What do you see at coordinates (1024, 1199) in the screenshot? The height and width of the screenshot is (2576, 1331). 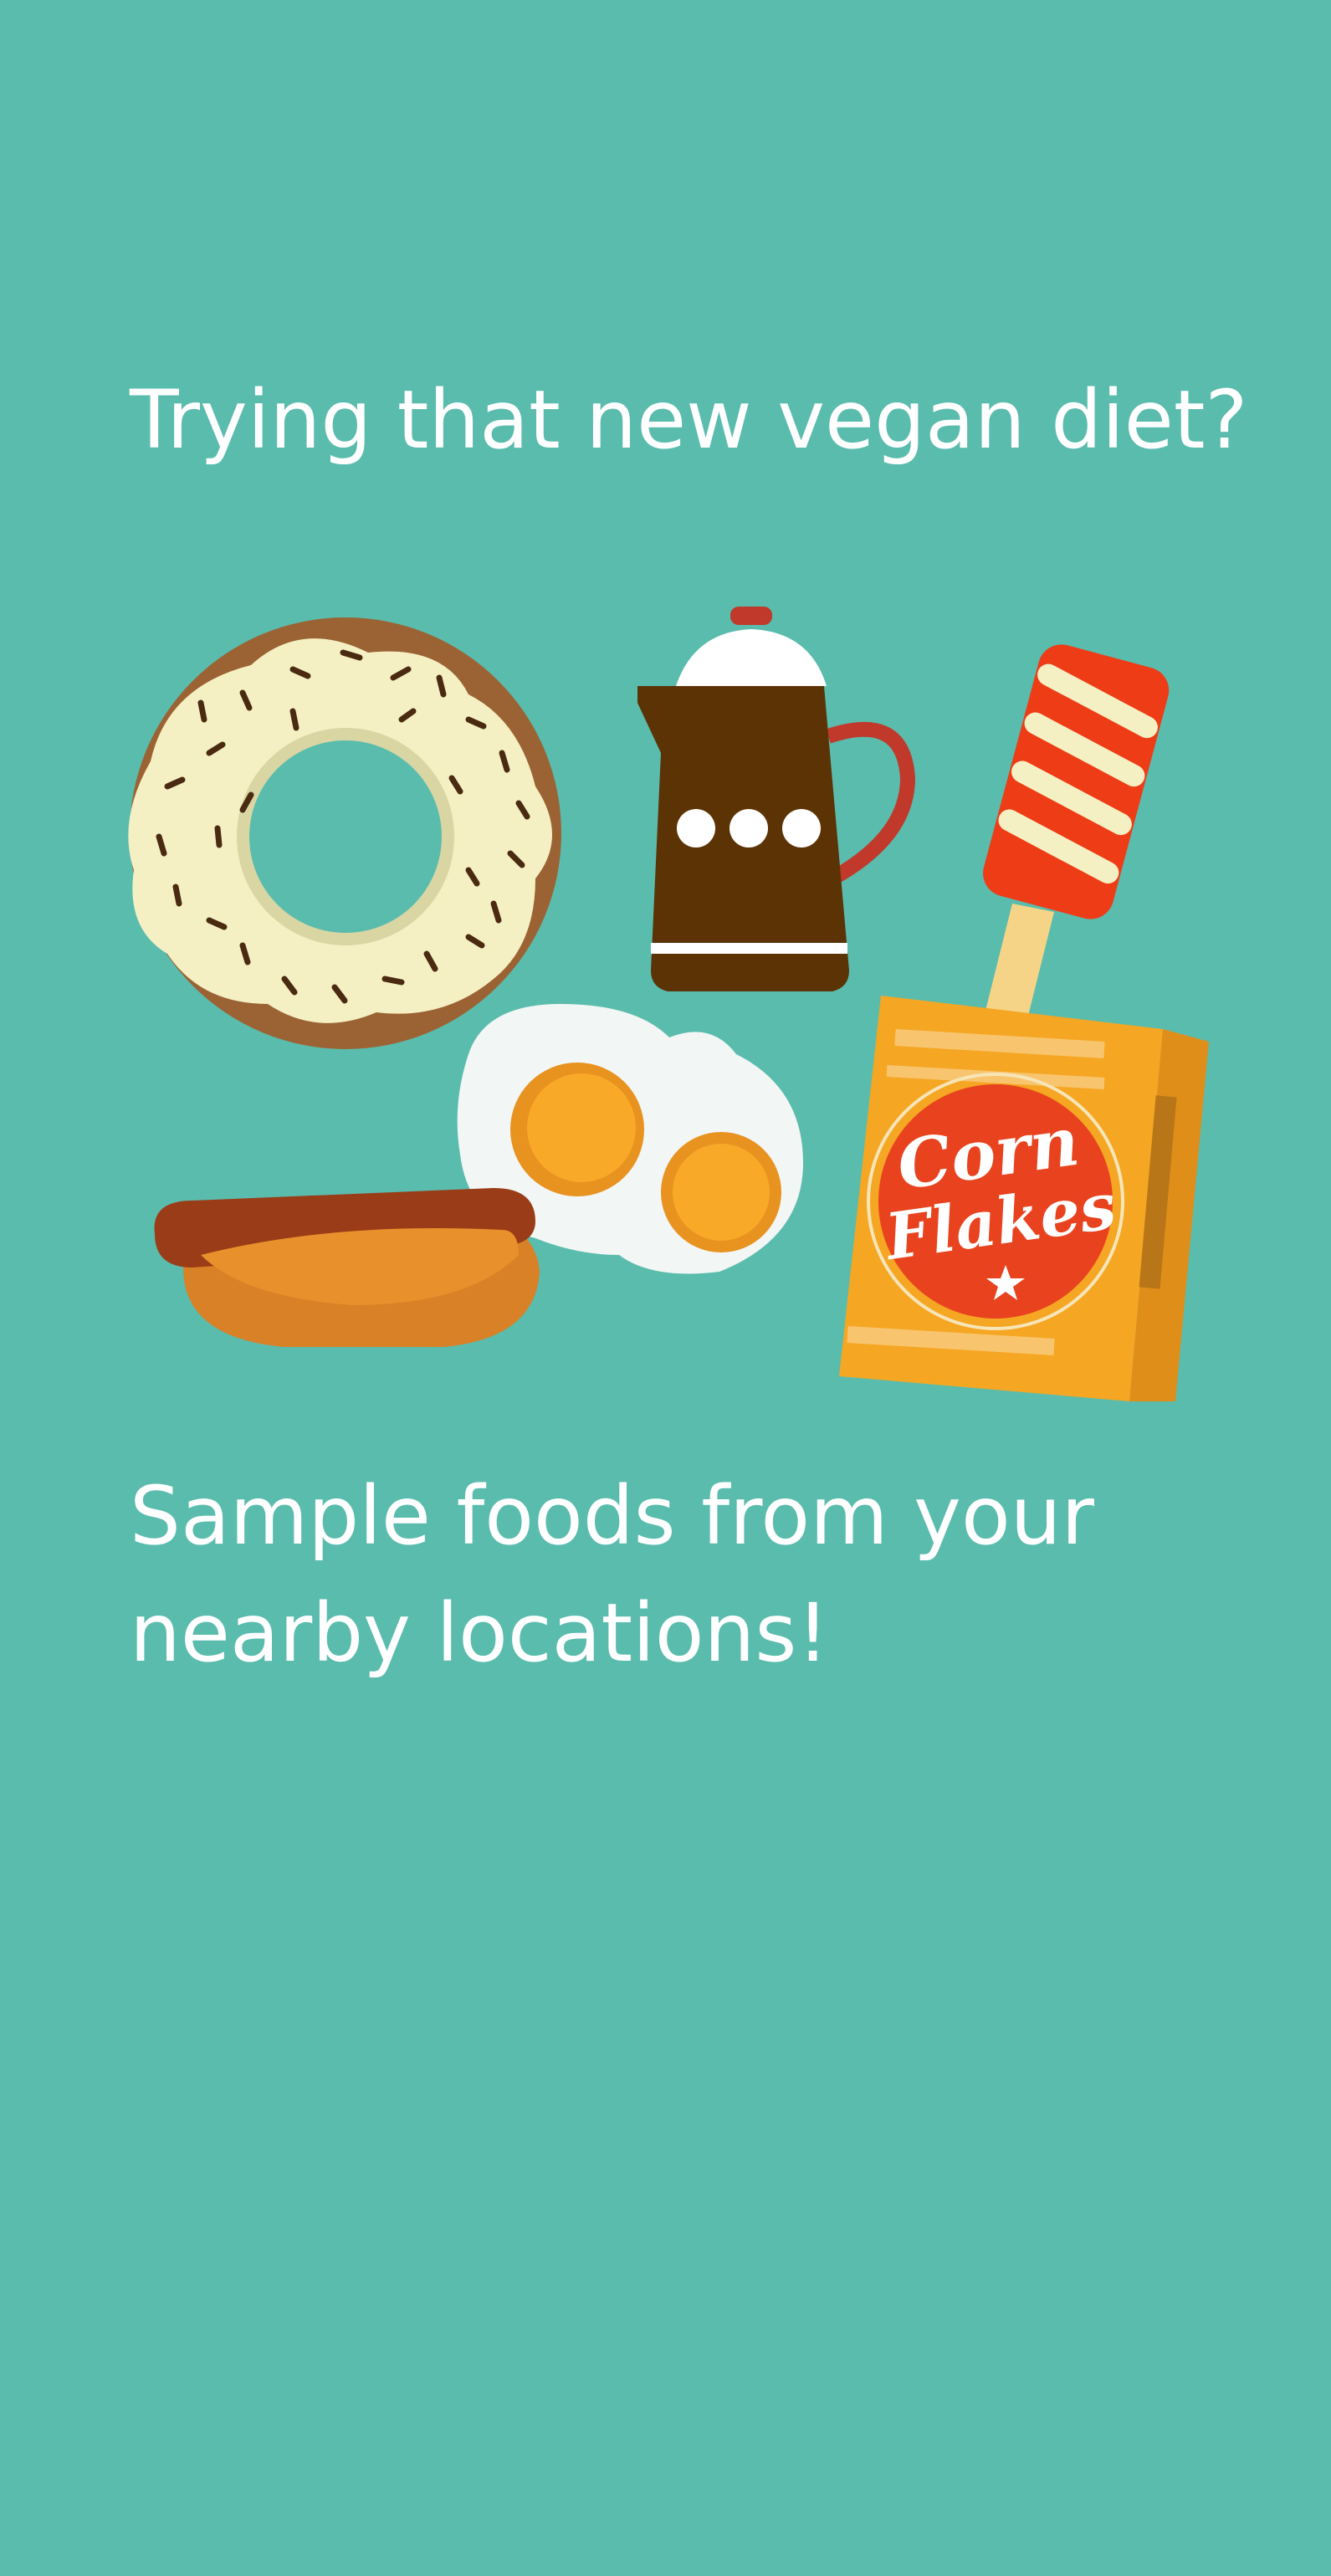 I see `cereal-box-icon: Corn Flakes` at bounding box center [1024, 1199].